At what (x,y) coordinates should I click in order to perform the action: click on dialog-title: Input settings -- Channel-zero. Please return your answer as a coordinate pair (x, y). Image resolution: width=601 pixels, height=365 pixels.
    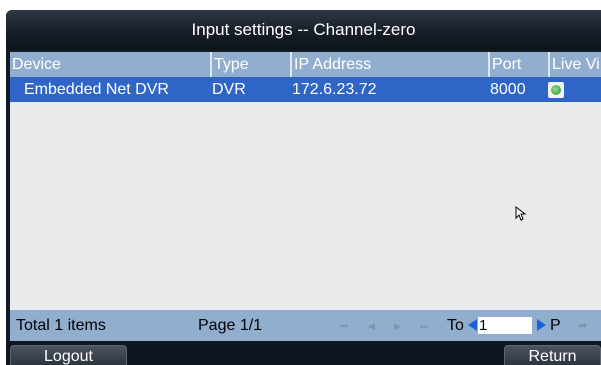
    Looking at the image, I should click on (303, 30).